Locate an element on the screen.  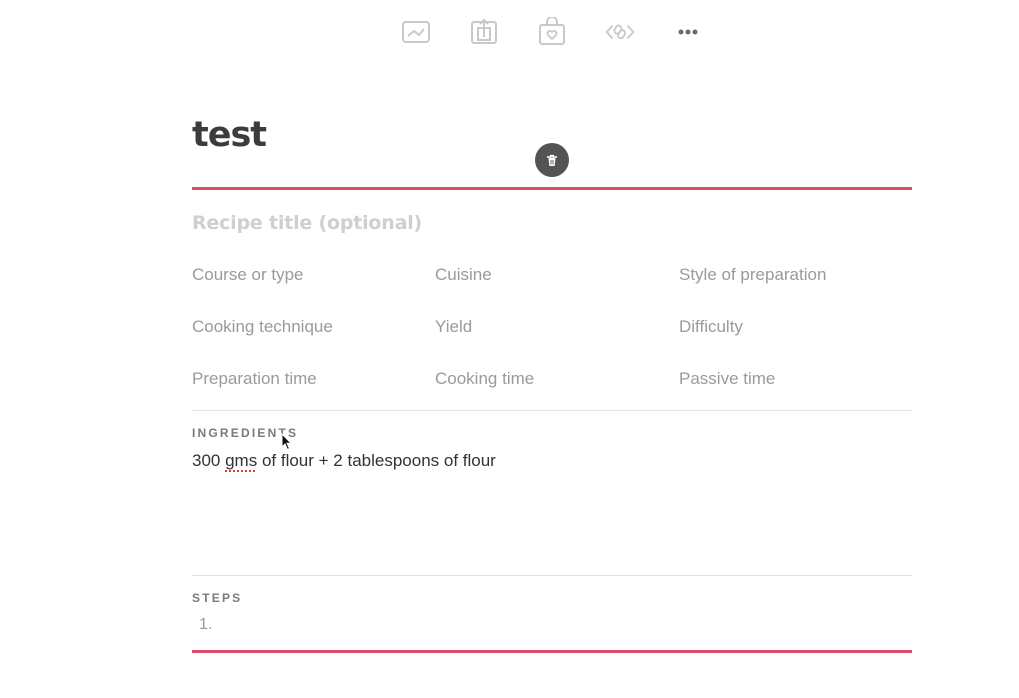
delete-recipe-button is located at coordinates (552, 160).